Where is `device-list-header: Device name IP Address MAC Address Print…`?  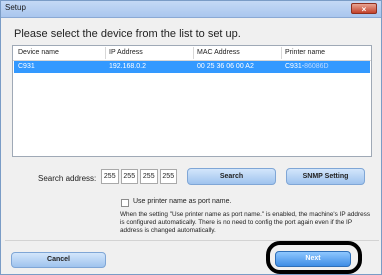 device-list-header: Device name IP Address MAC Address Print… is located at coordinates (192, 53).